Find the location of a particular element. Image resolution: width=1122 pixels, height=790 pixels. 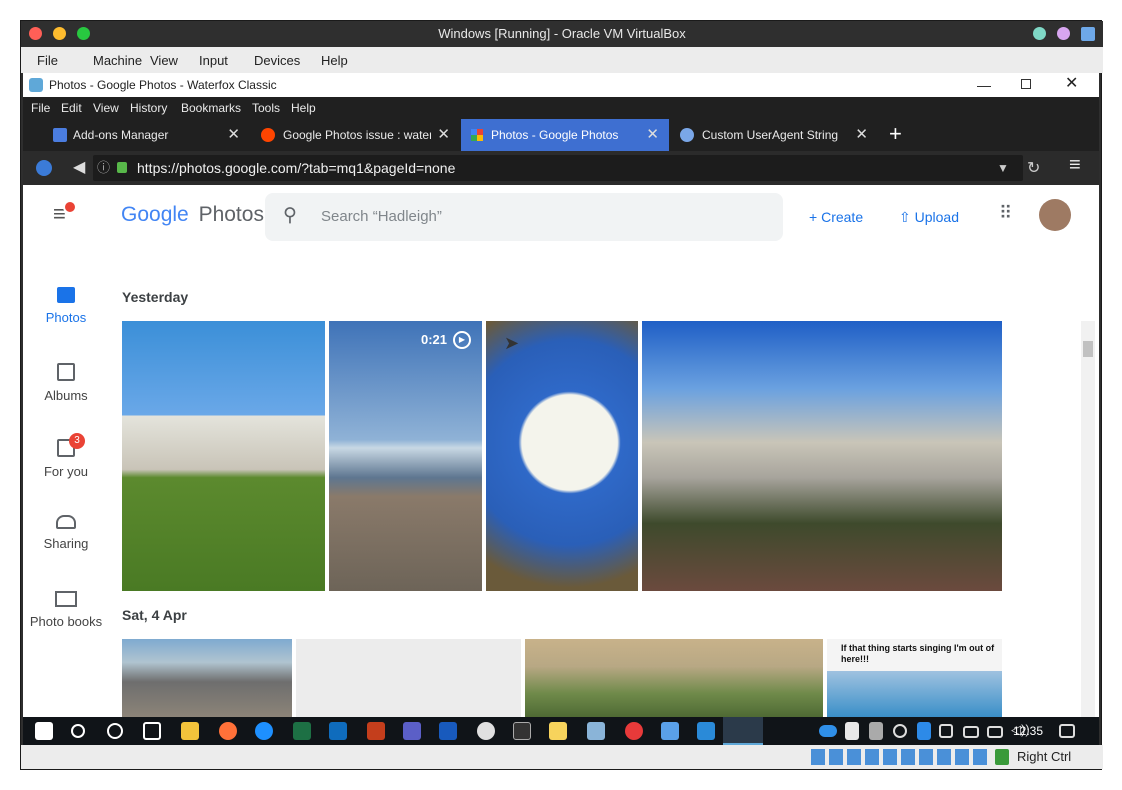

avatar is located at coordinates (1055, 215).